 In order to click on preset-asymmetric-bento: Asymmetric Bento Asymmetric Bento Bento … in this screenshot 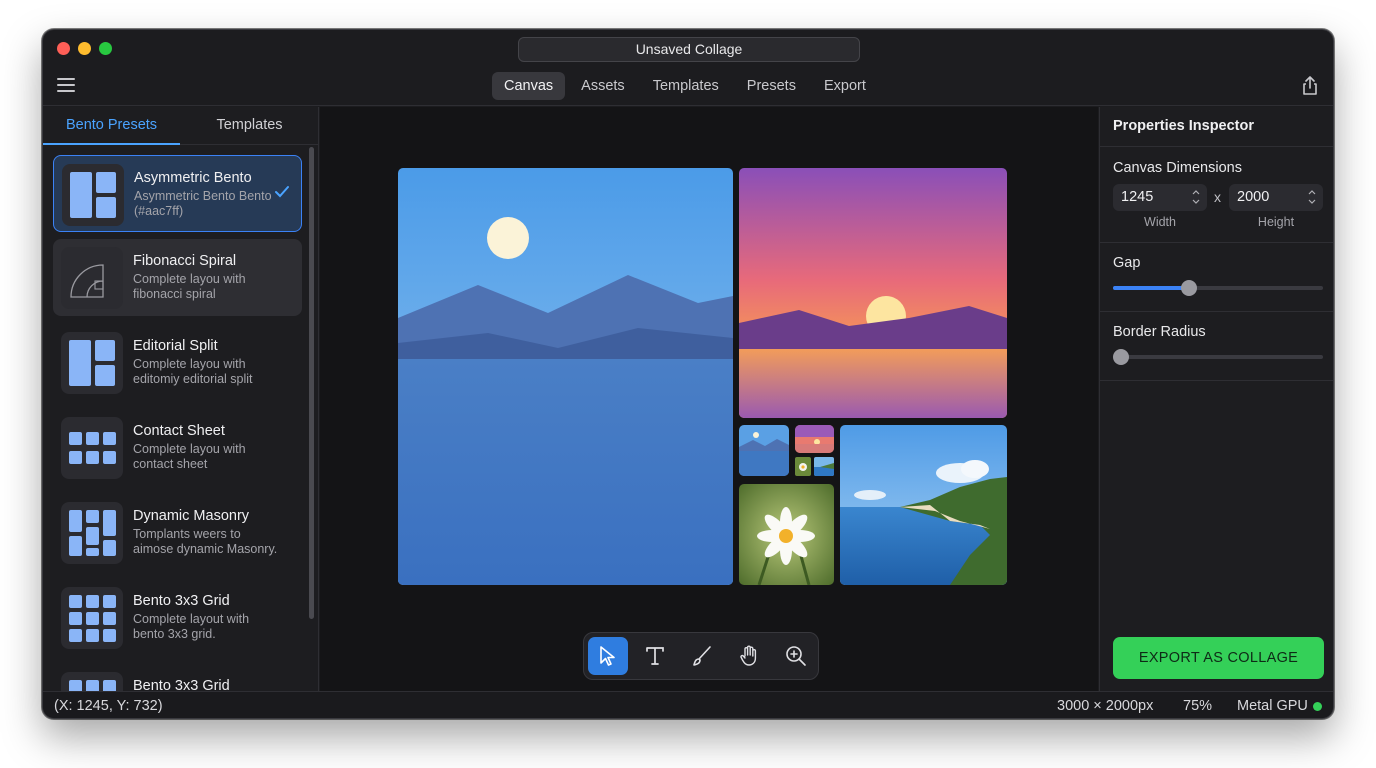, I will do `click(177, 193)`.